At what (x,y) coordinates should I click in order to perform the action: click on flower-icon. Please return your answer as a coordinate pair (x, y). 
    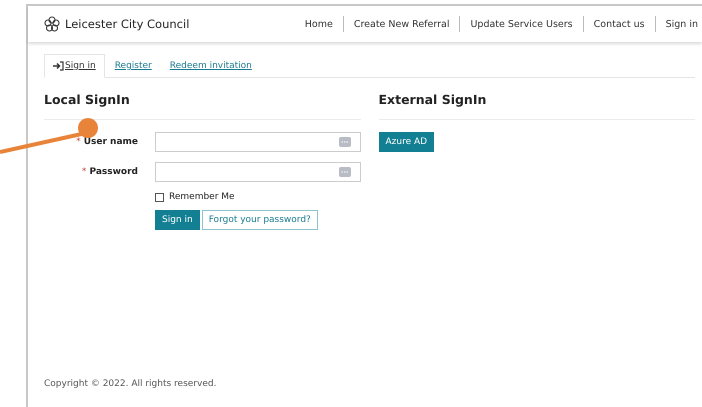
    Looking at the image, I should click on (52, 24).